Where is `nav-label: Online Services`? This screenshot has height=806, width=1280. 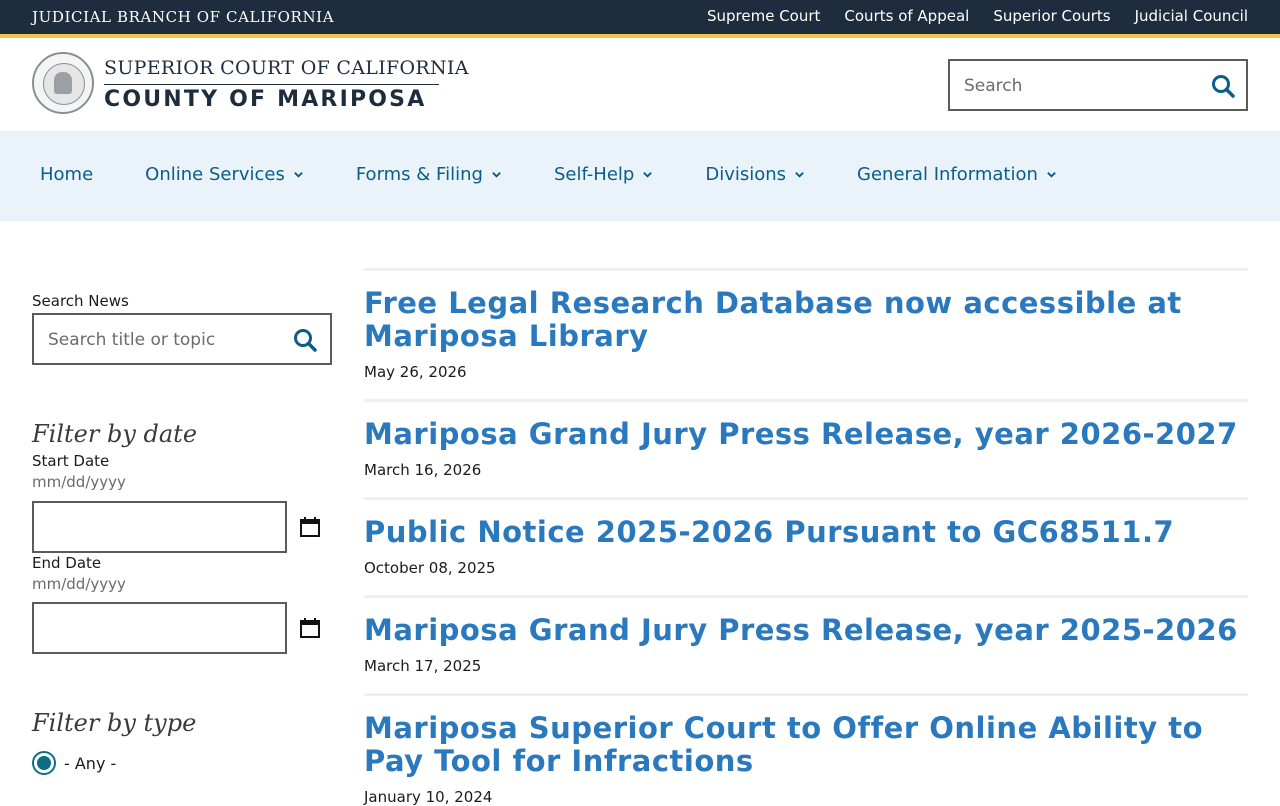
nav-label: Online Services is located at coordinates (215, 174).